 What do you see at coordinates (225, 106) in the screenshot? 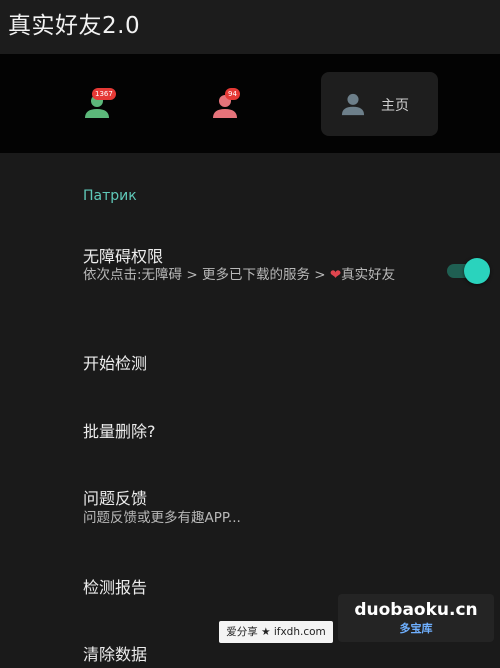
I see `nav-item-abnormal-friends: 94` at bounding box center [225, 106].